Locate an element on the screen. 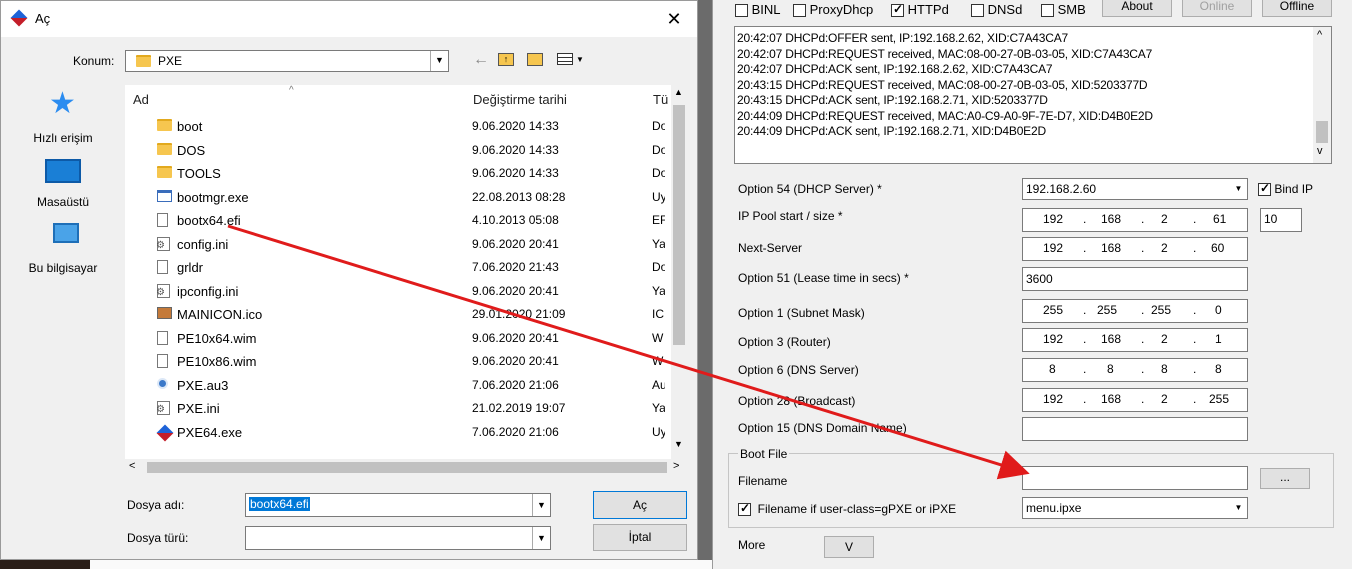  ip-octet: 60 is located at coordinates (1217, 248).